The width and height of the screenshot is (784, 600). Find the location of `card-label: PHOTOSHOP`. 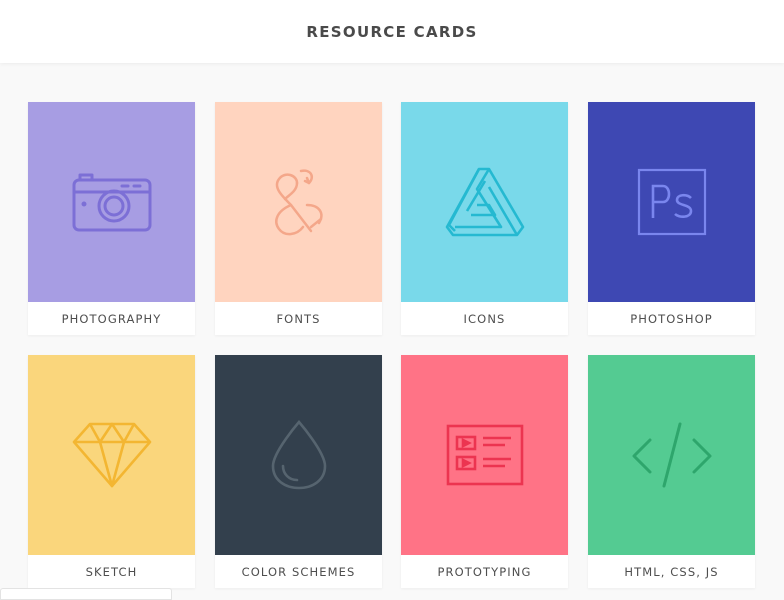

card-label: PHOTOSHOP is located at coordinates (671, 319).